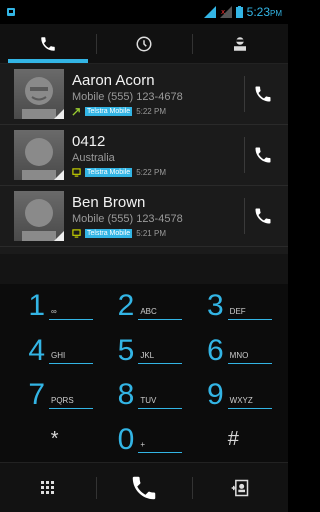 The image size is (320, 512). I want to click on tab-bar, so click(144, 44).